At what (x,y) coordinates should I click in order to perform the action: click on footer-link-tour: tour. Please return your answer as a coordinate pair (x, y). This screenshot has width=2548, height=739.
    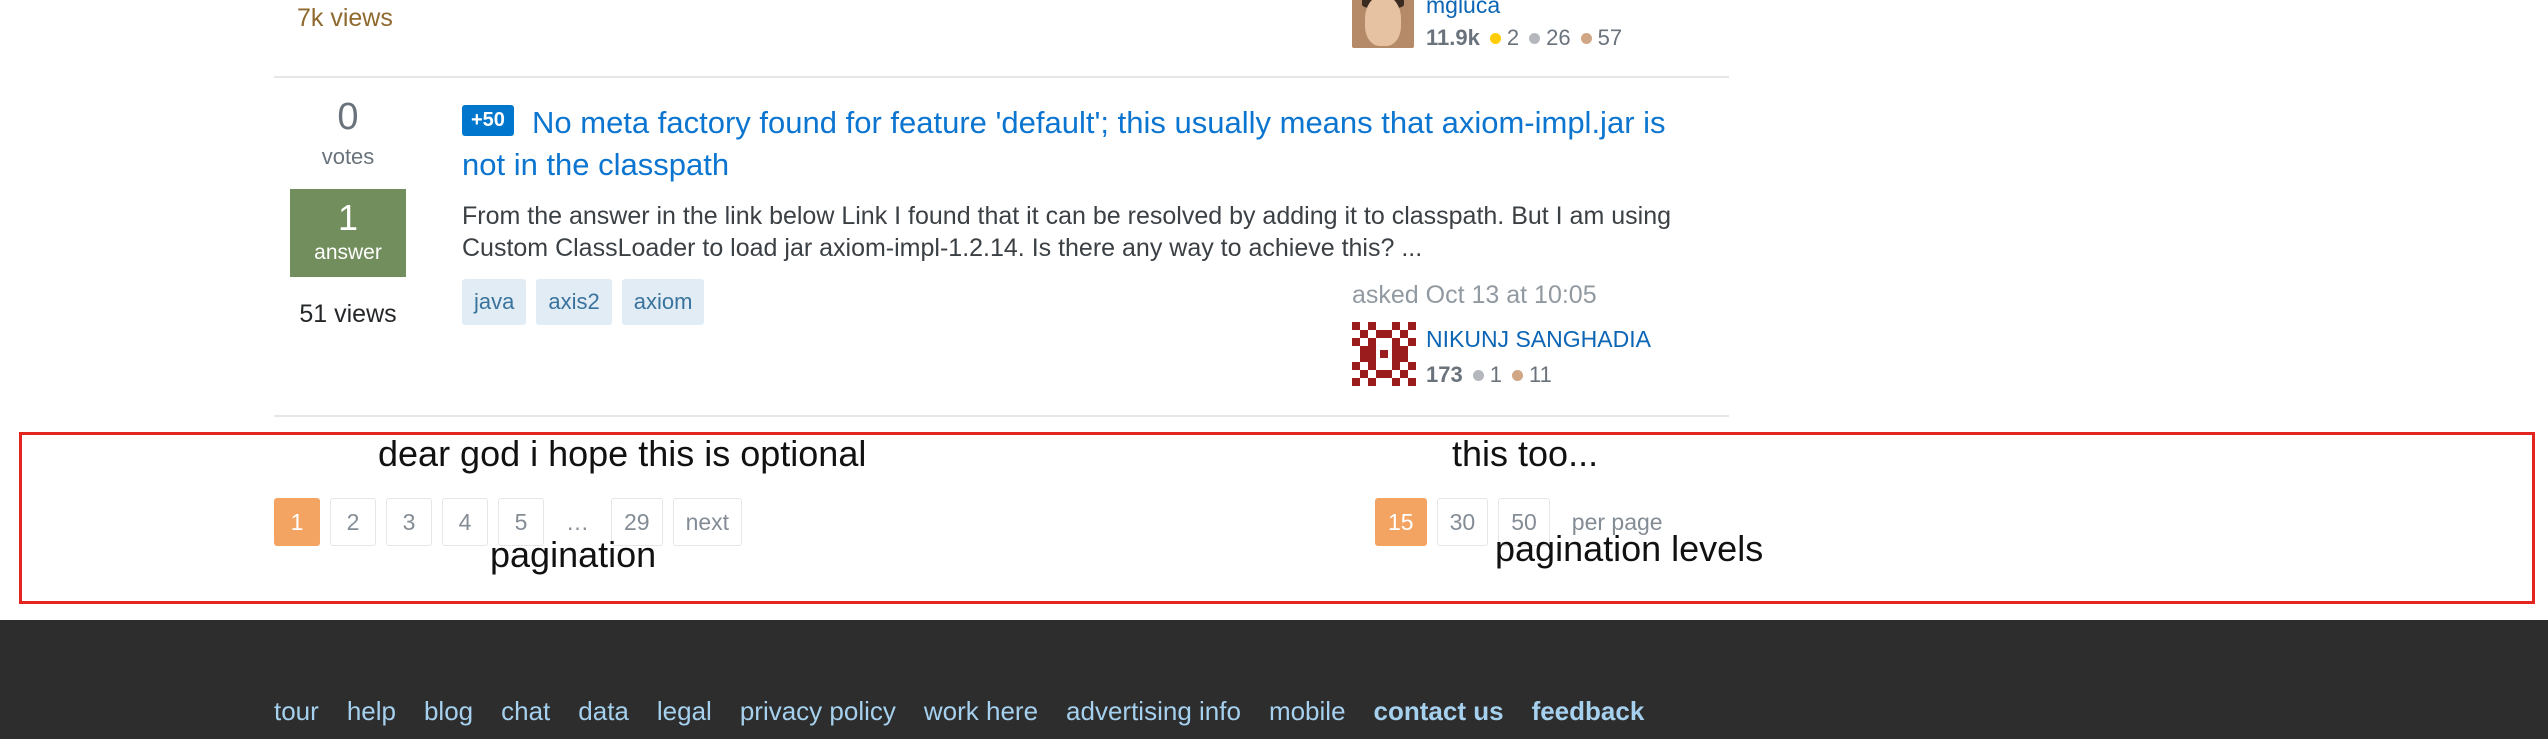
    Looking at the image, I should click on (296, 711).